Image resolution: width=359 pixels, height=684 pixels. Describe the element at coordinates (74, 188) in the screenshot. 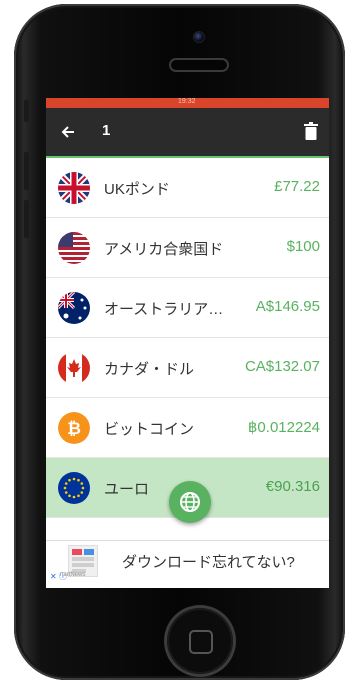

I see `uk-flag-icon` at that location.